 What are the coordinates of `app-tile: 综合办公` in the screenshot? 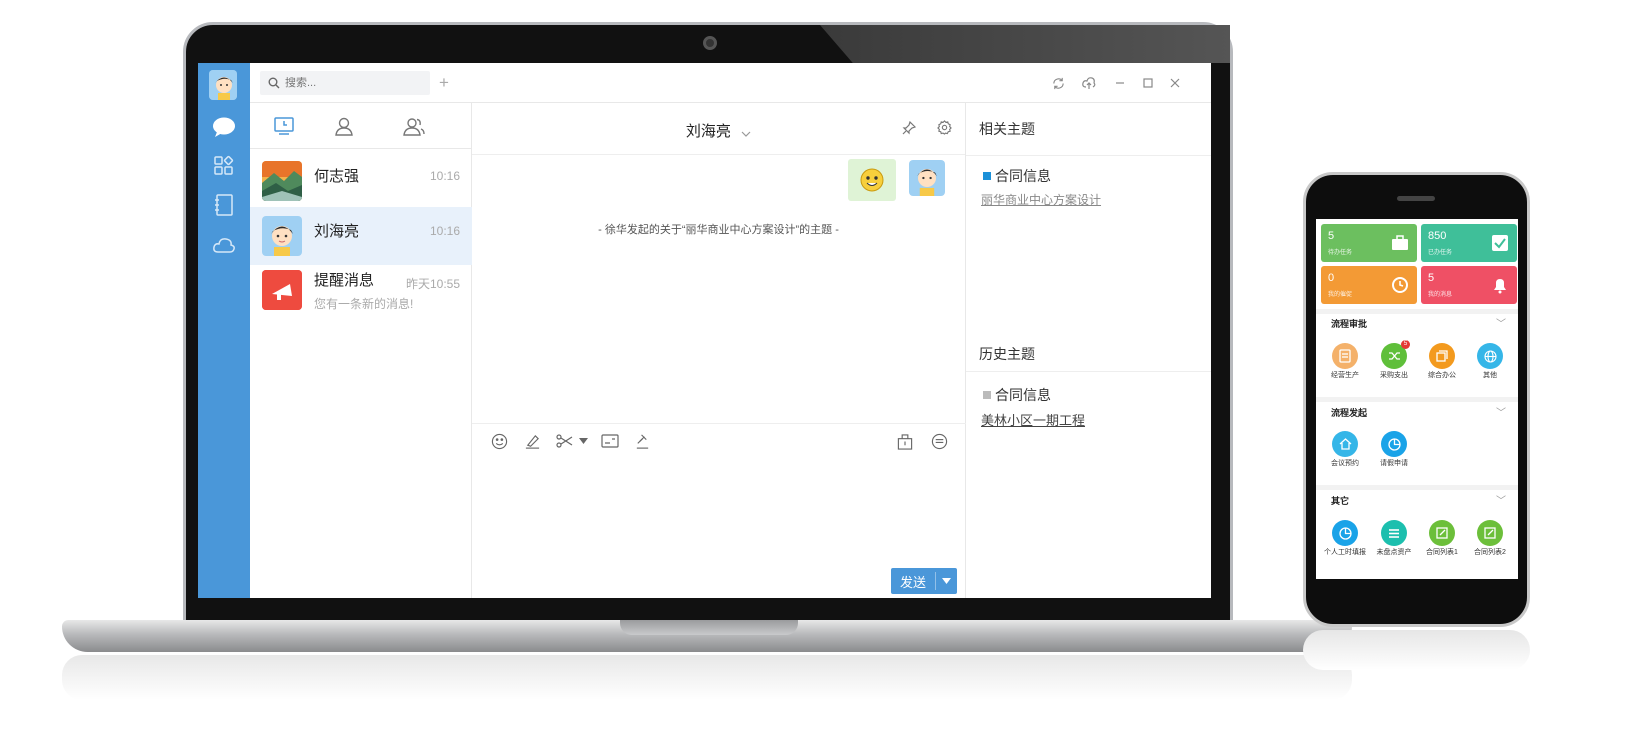 It's located at (1442, 361).